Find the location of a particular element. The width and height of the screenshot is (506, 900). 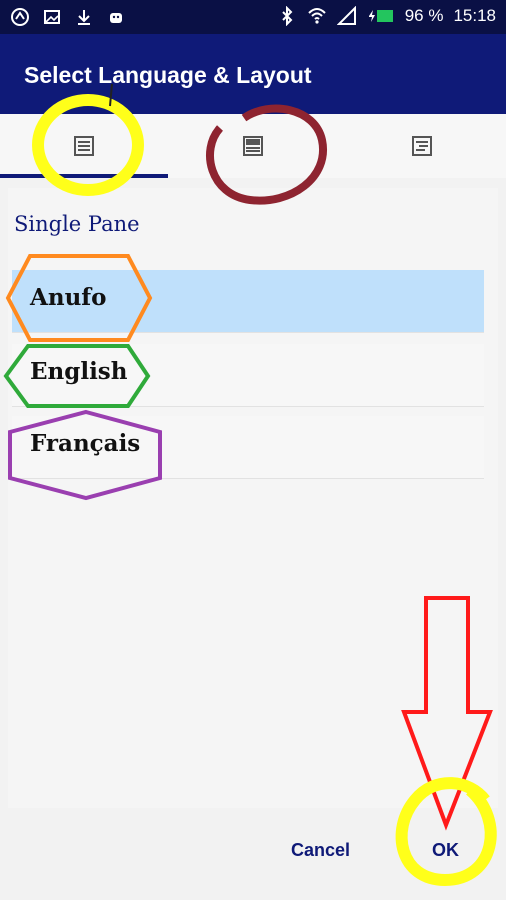

bluetooth-icon is located at coordinates (287, 16).